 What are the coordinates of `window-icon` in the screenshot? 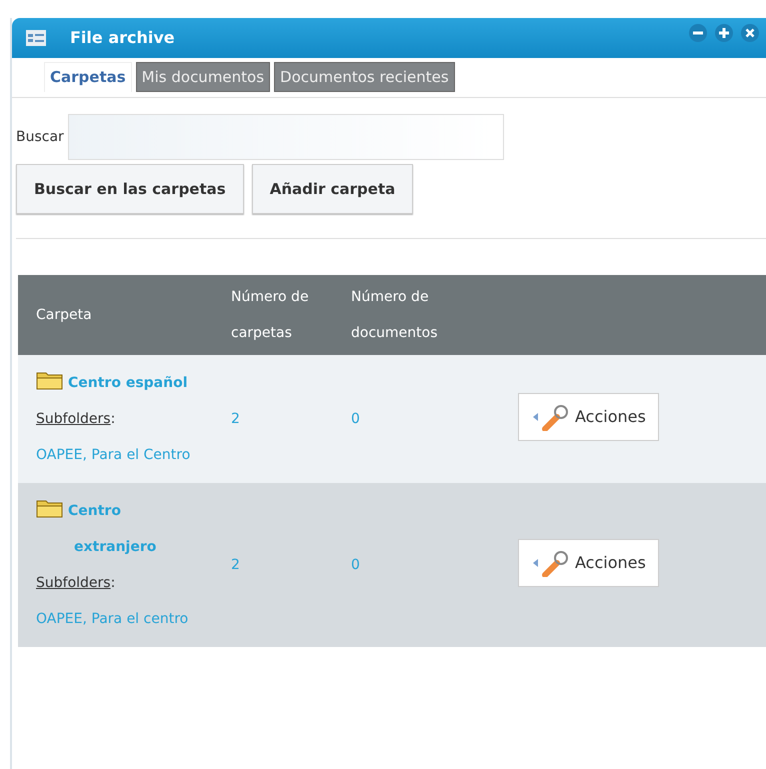 It's located at (36, 38).